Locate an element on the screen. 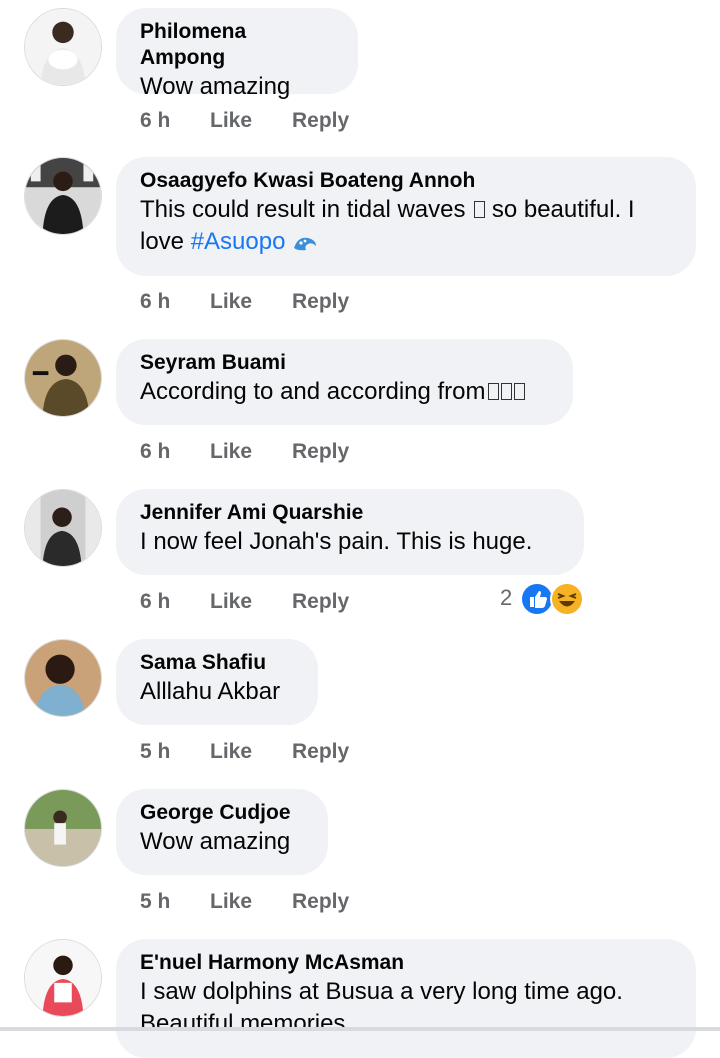 This screenshot has height=1058, width=720. author-name: E'nuel Harmony McAsman is located at coordinates (406, 963).